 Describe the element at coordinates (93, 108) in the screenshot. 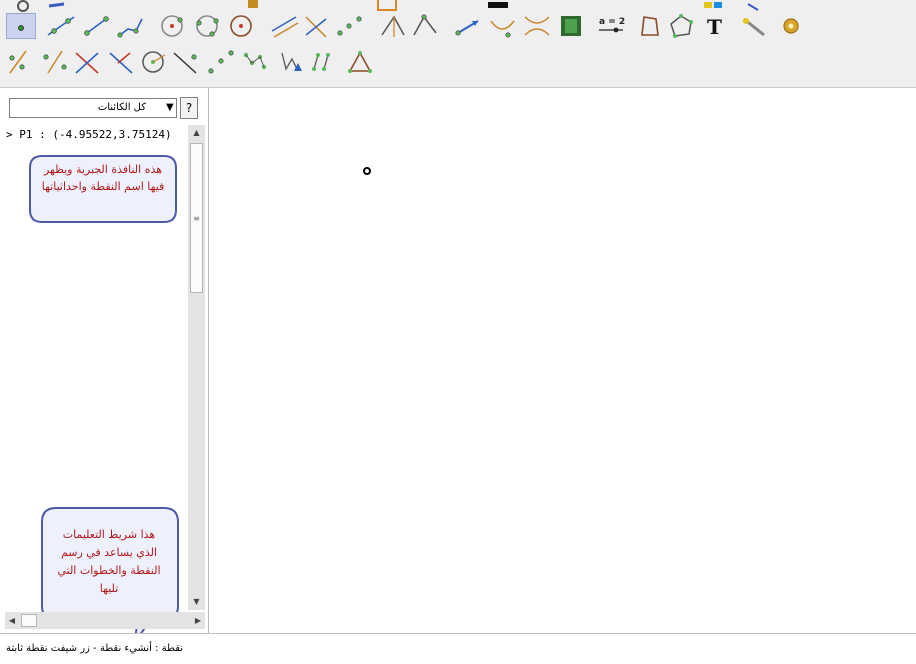

I see `object-filter-dropdown: كل الكائنات ▼` at that location.